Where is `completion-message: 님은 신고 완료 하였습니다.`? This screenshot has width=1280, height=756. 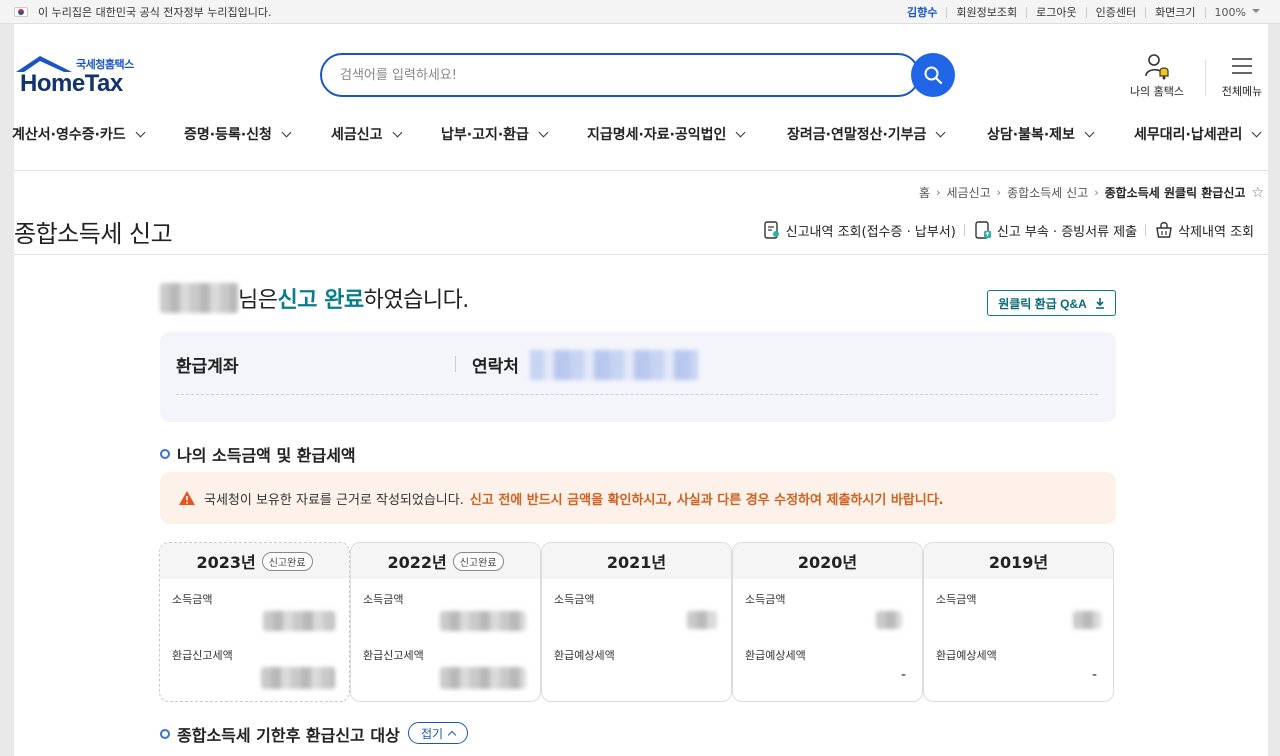 completion-message: 님은 신고 완료 하였습니다. is located at coordinates (314, 298).